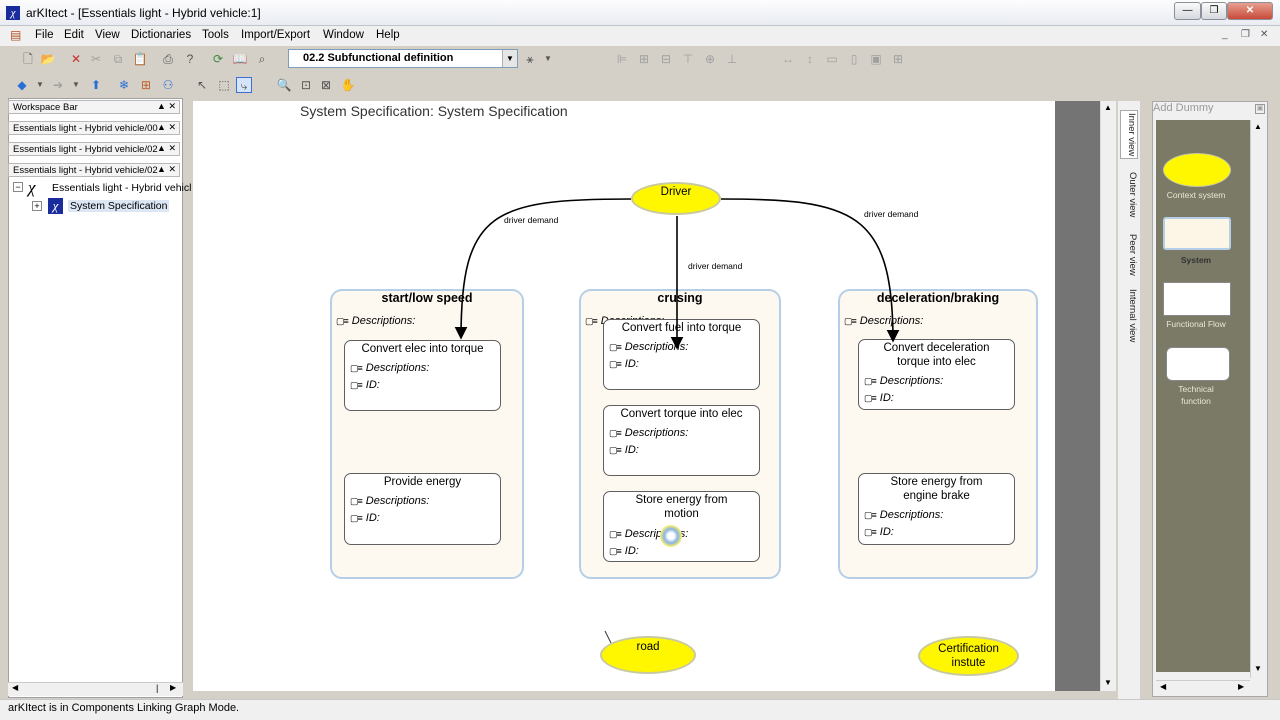 The width and height of the screenshot is (1280, 720). Describe the element at coordinates (262, 59) in the screenshot. I see `binoculars-icon: ⌕` at that location.